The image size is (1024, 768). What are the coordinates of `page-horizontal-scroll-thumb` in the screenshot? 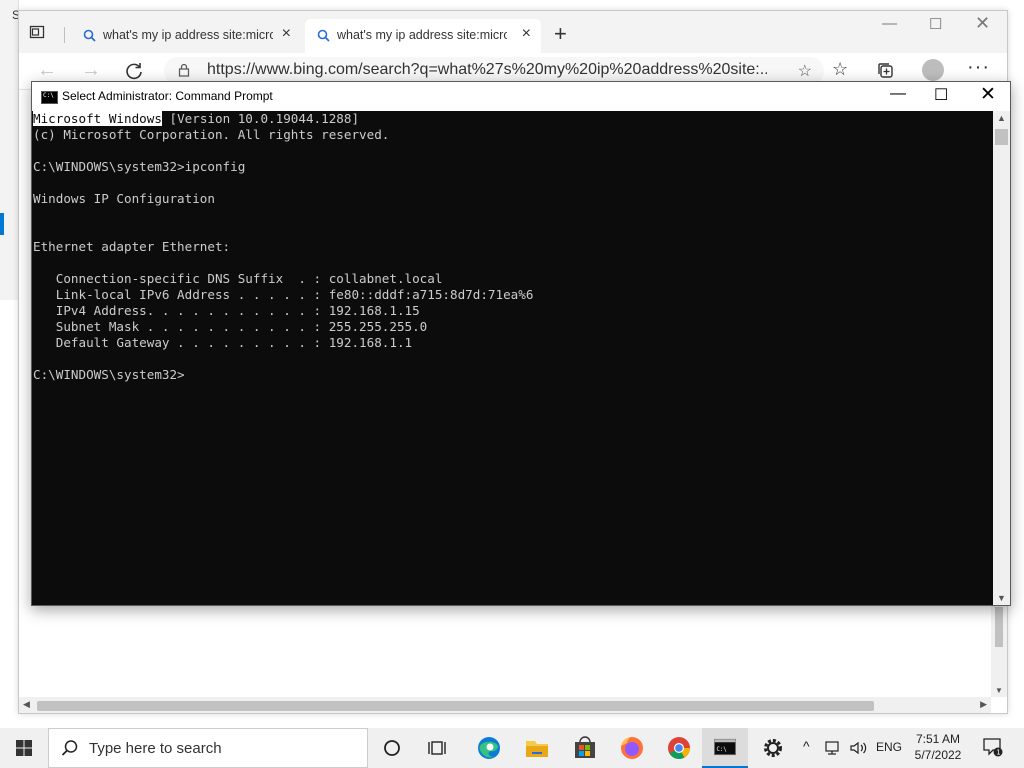 It's located at (455, 706).